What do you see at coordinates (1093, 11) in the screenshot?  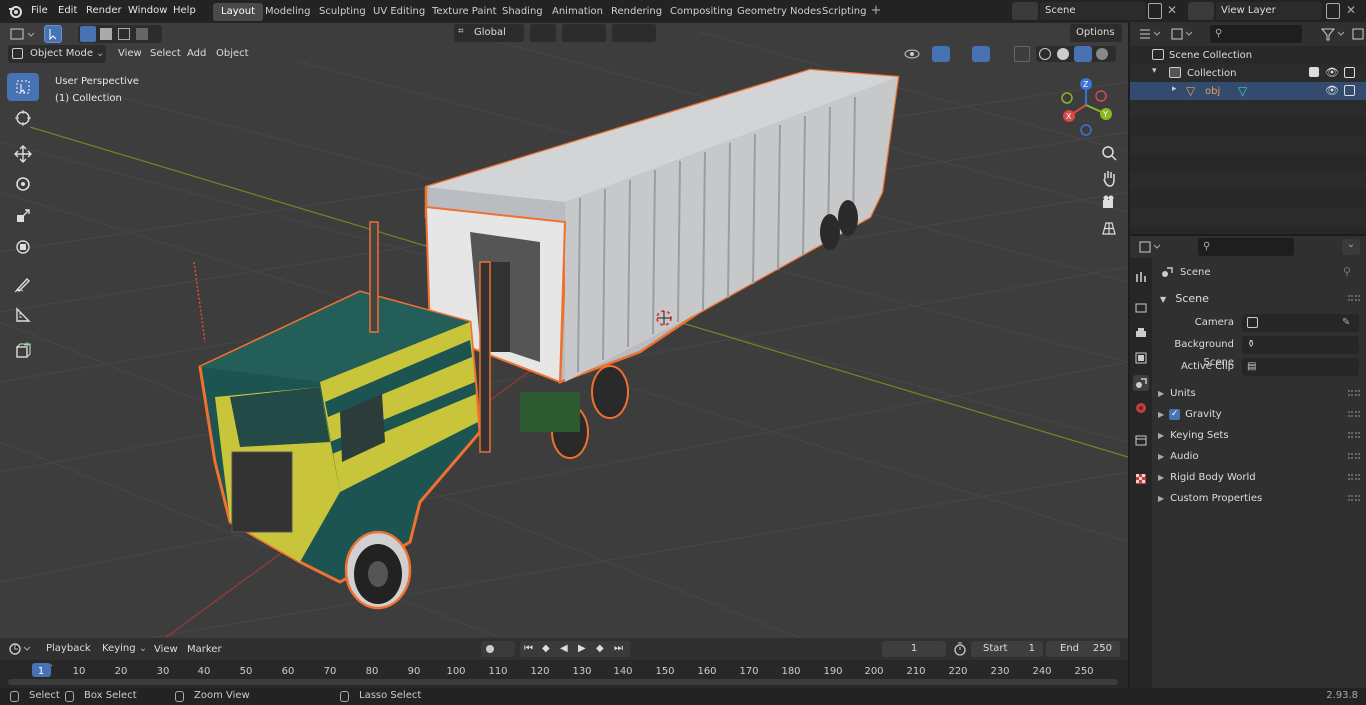 I see `scene-name-field: Scene` at bounding box center [1093, 11].